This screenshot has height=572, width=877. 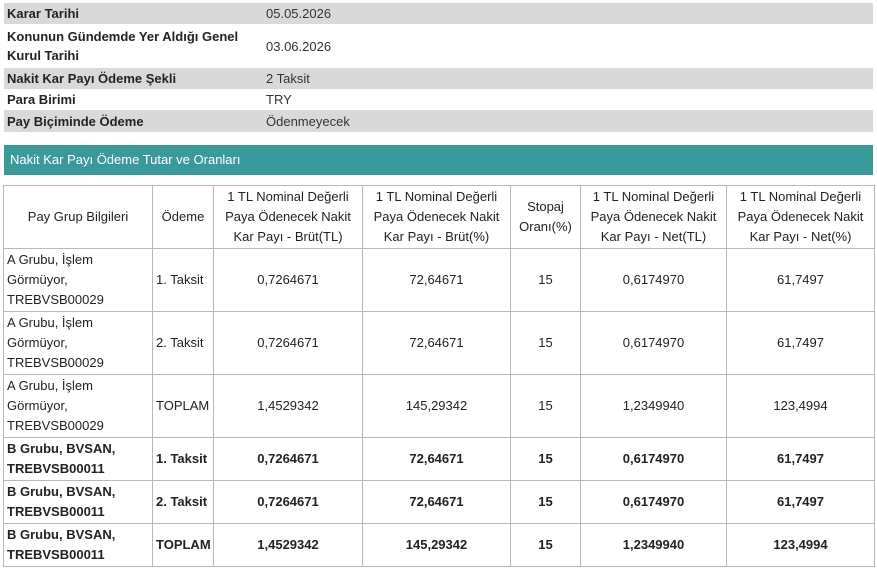 I want to click on info-label: Karar Tarihi, so click(x=43, y=13).